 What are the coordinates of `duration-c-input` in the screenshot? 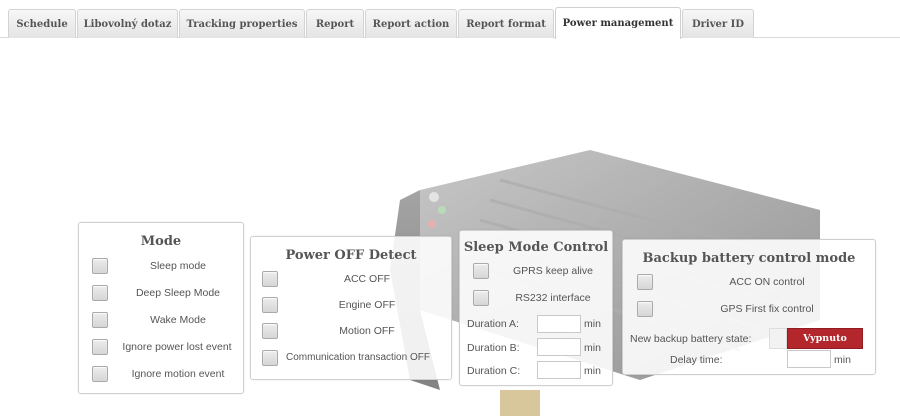 It's located at (559, 370).